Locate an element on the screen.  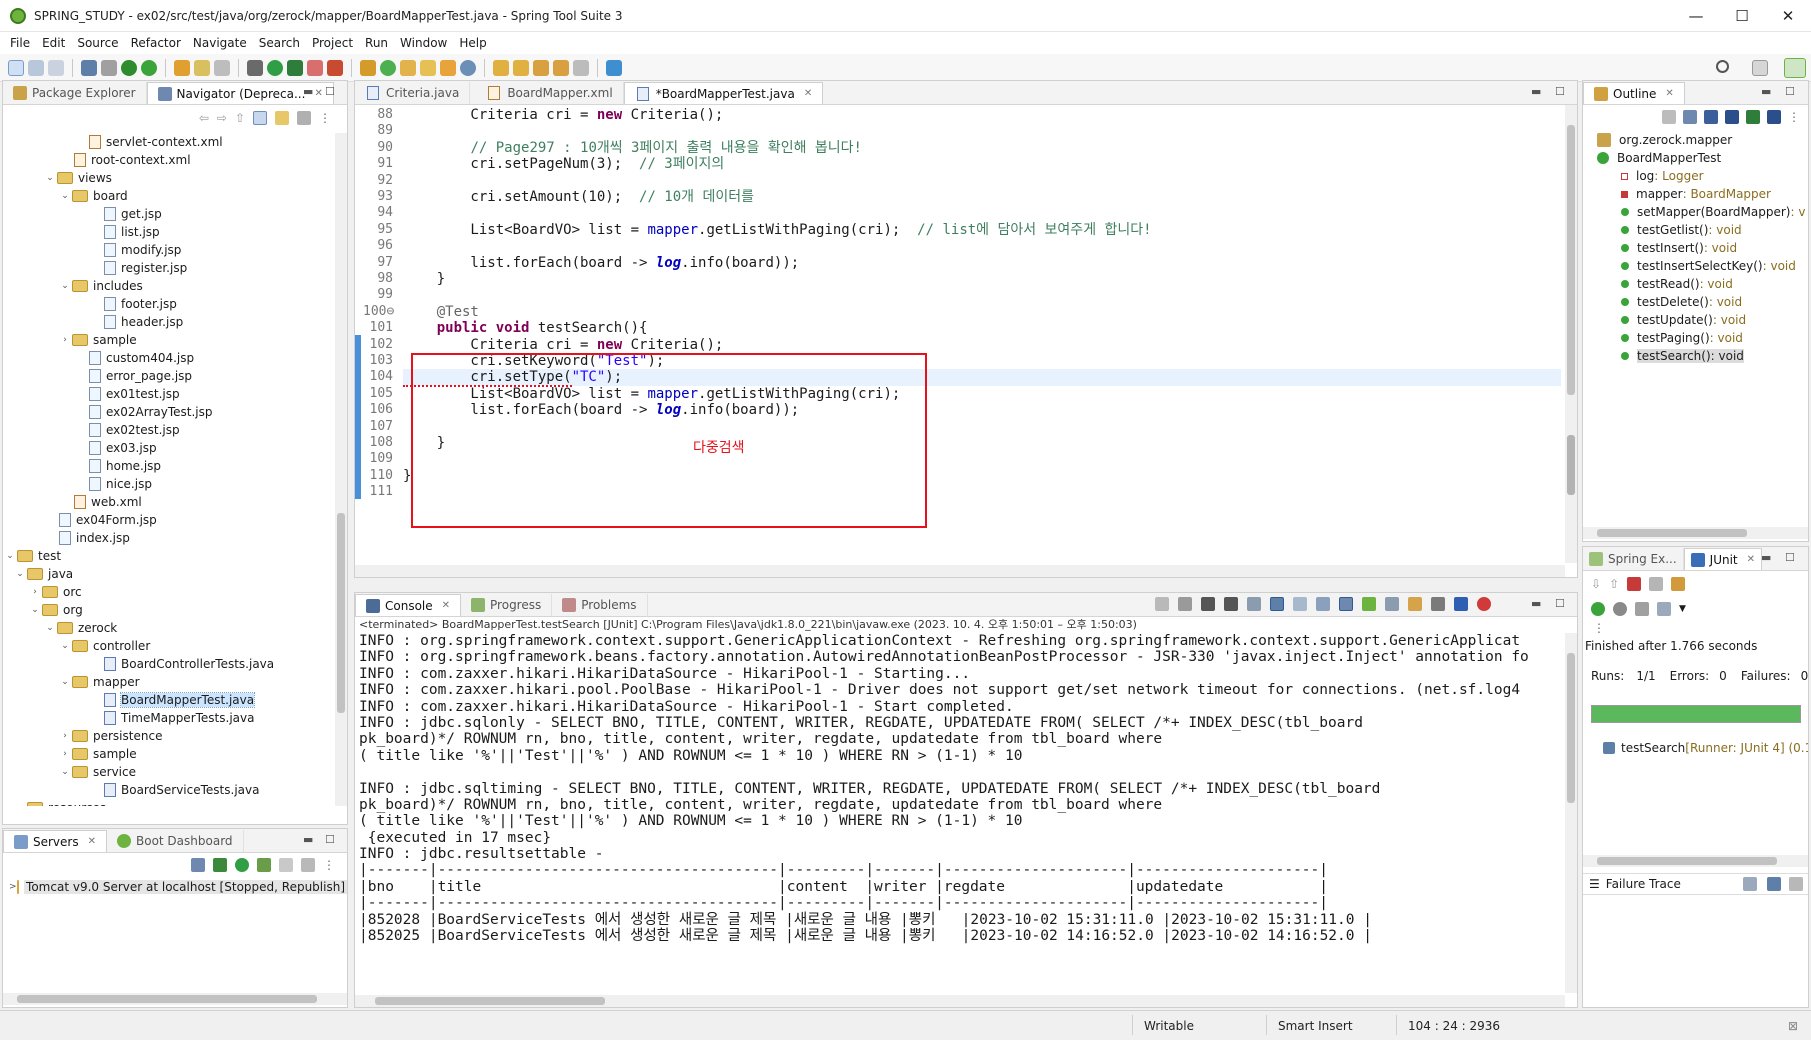
open-perspective-icon is located at coordinates (1760, 68).